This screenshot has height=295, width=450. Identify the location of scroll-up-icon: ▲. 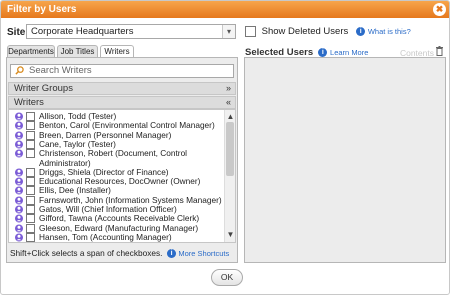
(230, 117).